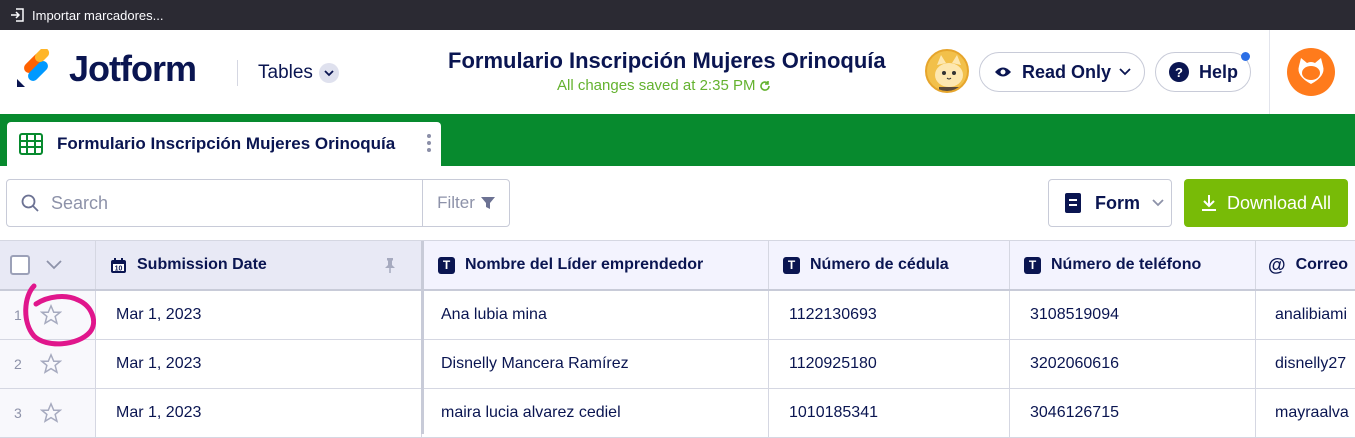 This screenshot has height=438, width=1355. What do you see at coordinates (1067, 71) in the screenshot?
I see `read-only-label: Read Only` at bounding box center [1067, 71].